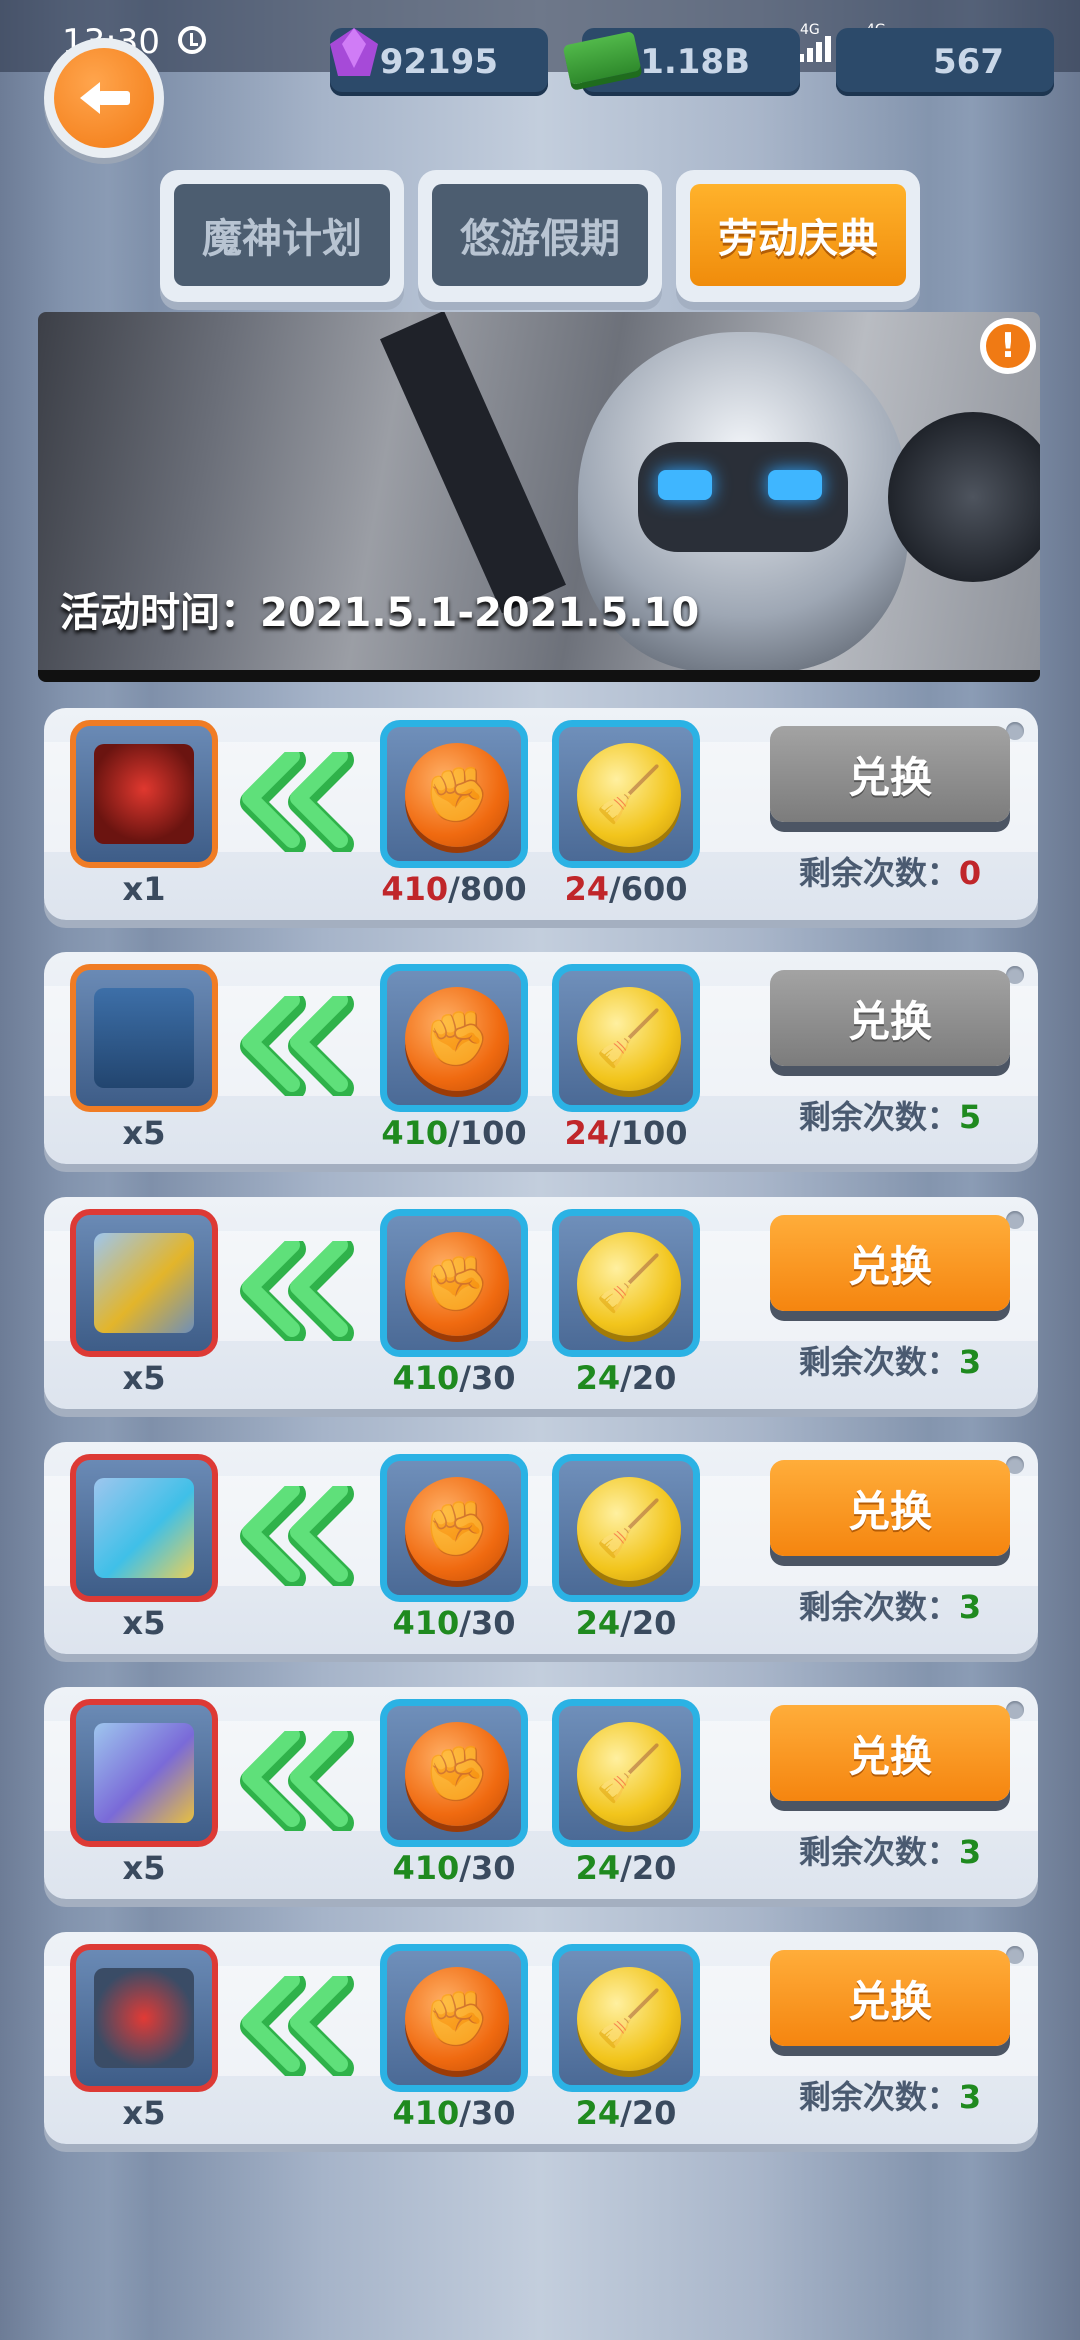 The height and width of the screenshot is (2340, 1080). Describe the element at coordinates (816, 48) in the screenshot. I see `signal-icon` at that location.